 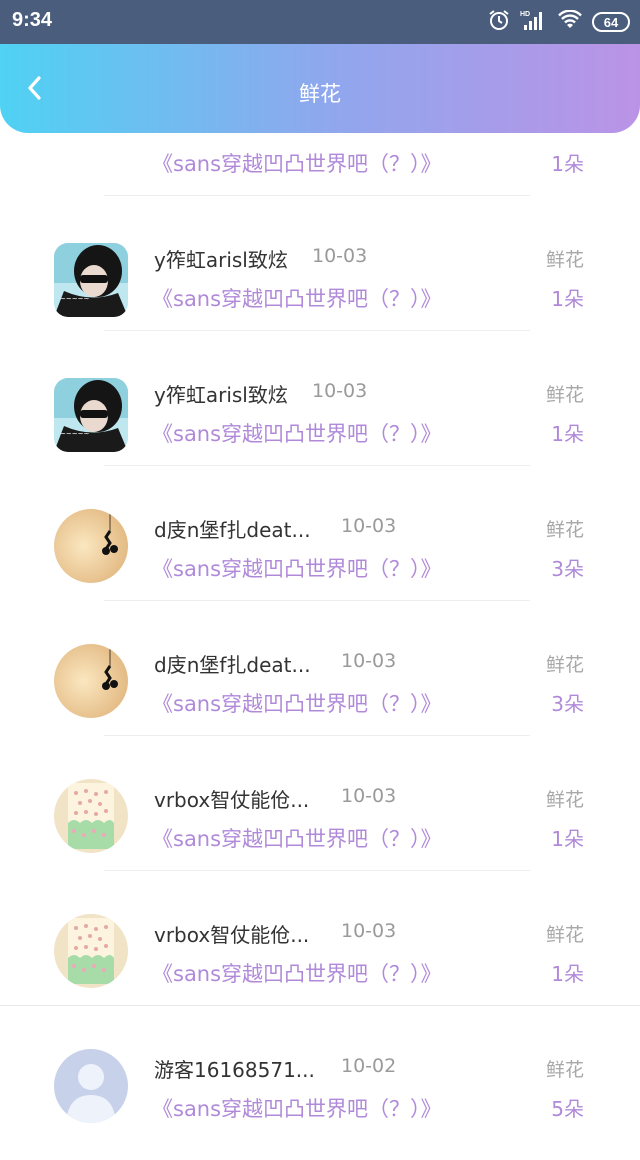 What do you see at coordinates (320, 94) in the screenshot?
I see `page-title: 鲜花` at bounding box center [320, 94].